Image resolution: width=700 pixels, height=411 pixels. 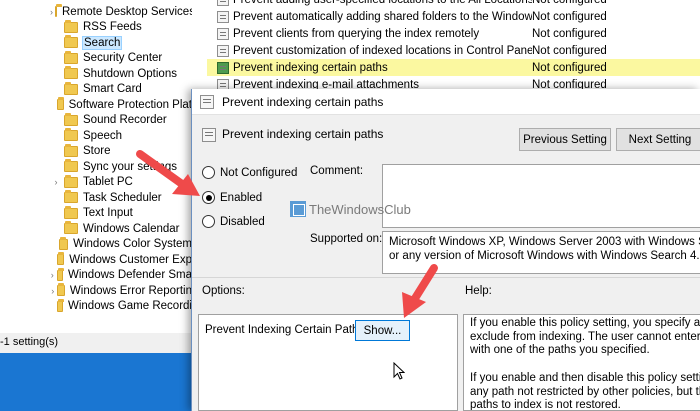 What do you see at coordinates (102, 42) in the screenshot?
I see `tree-item-label: Search` at bounding box center [102, 42].